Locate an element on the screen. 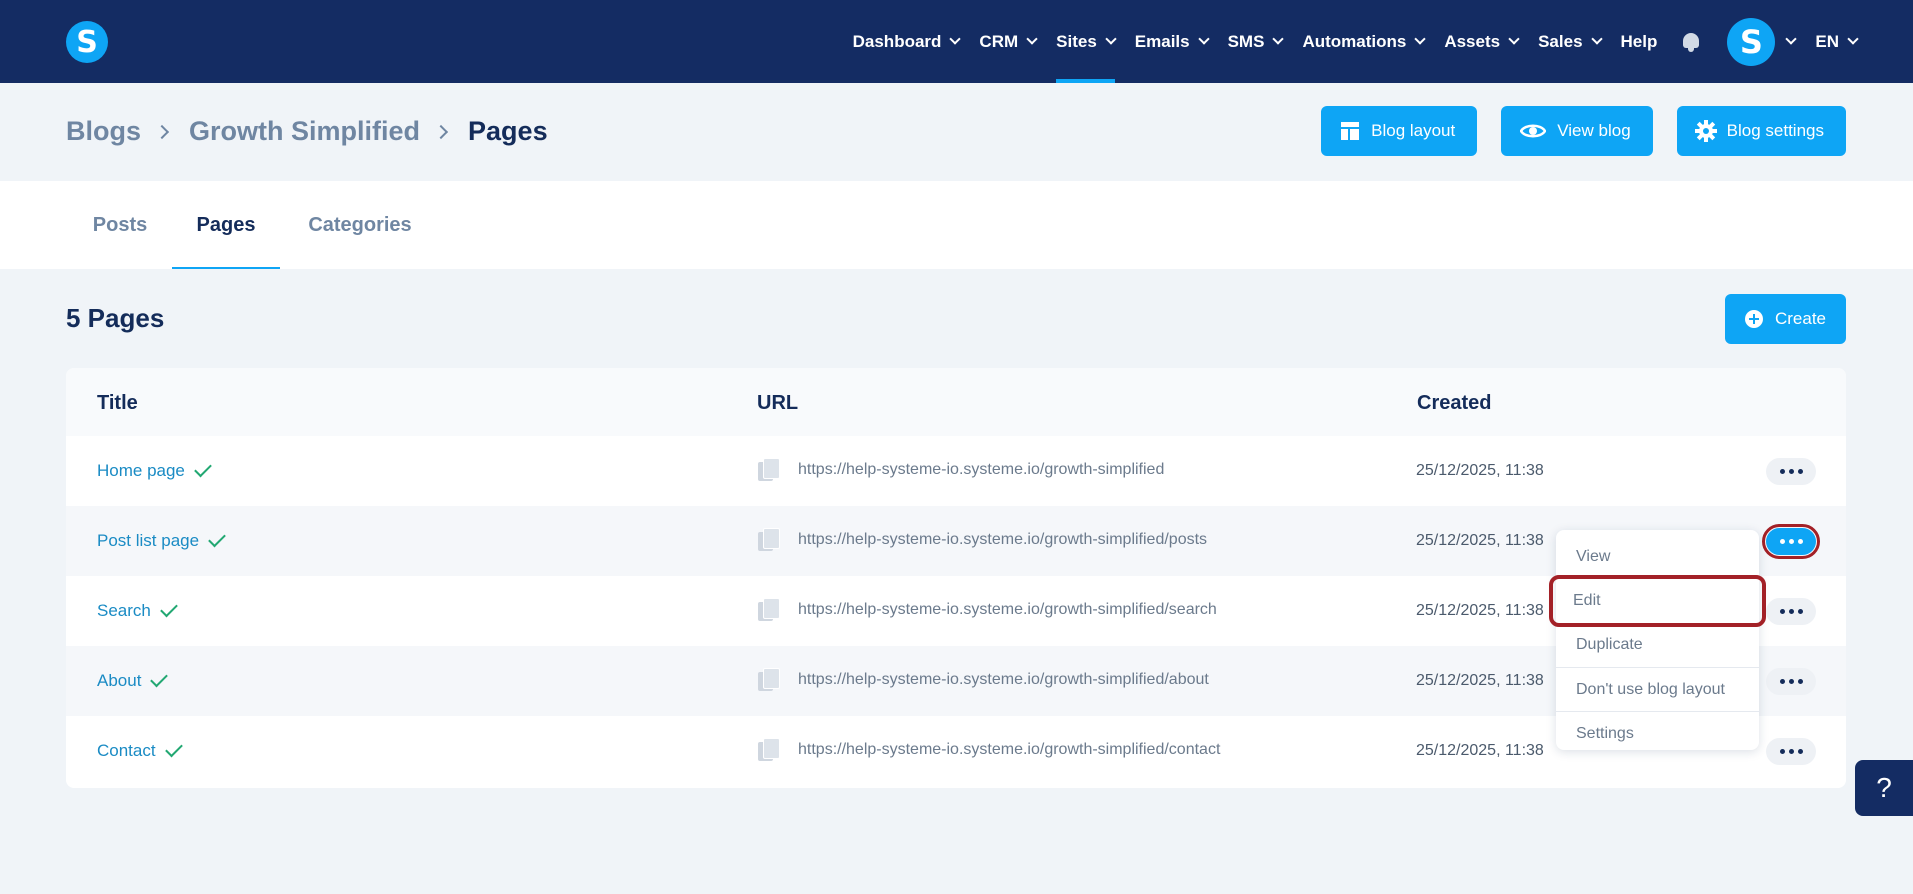 This screenshot has width=1913, height=894. column-title: Title is located at coordinates (117, 403).